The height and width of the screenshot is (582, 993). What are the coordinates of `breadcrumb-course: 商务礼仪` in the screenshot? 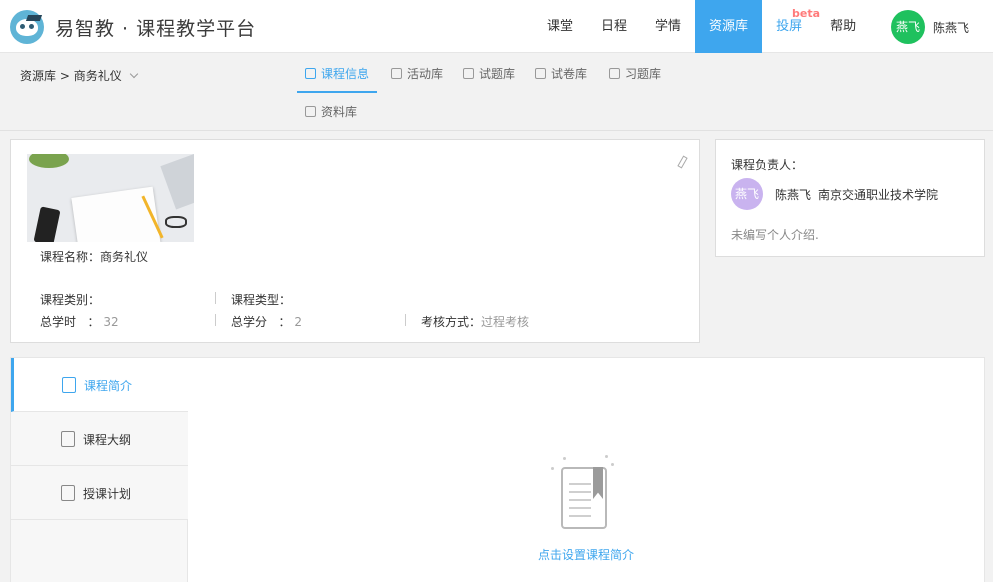 It's located at (98, 76).